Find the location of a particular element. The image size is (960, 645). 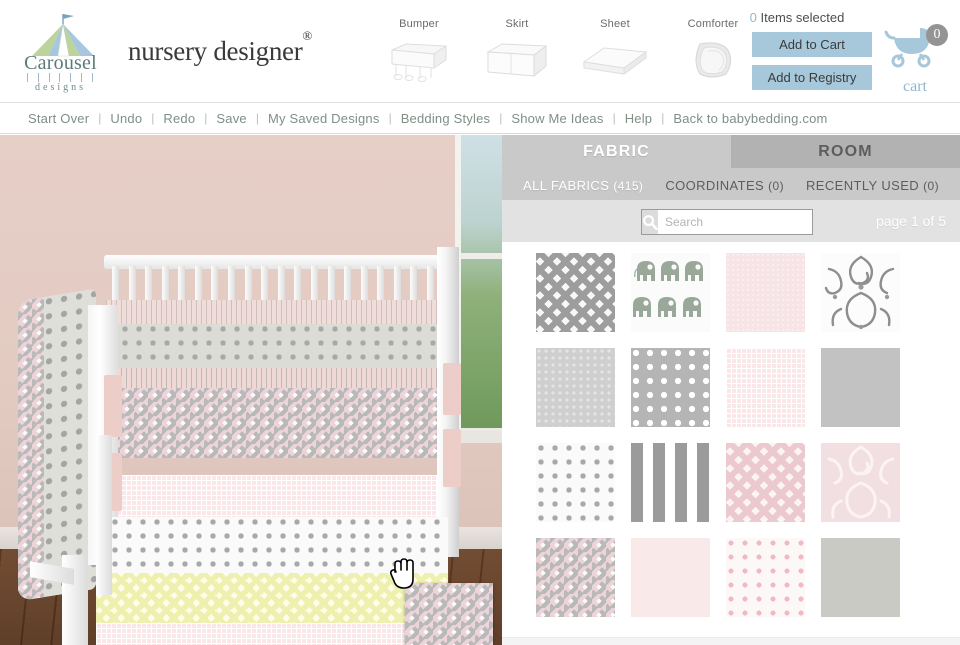

headboard-chevron-edge is located at coordinates (31, 449).